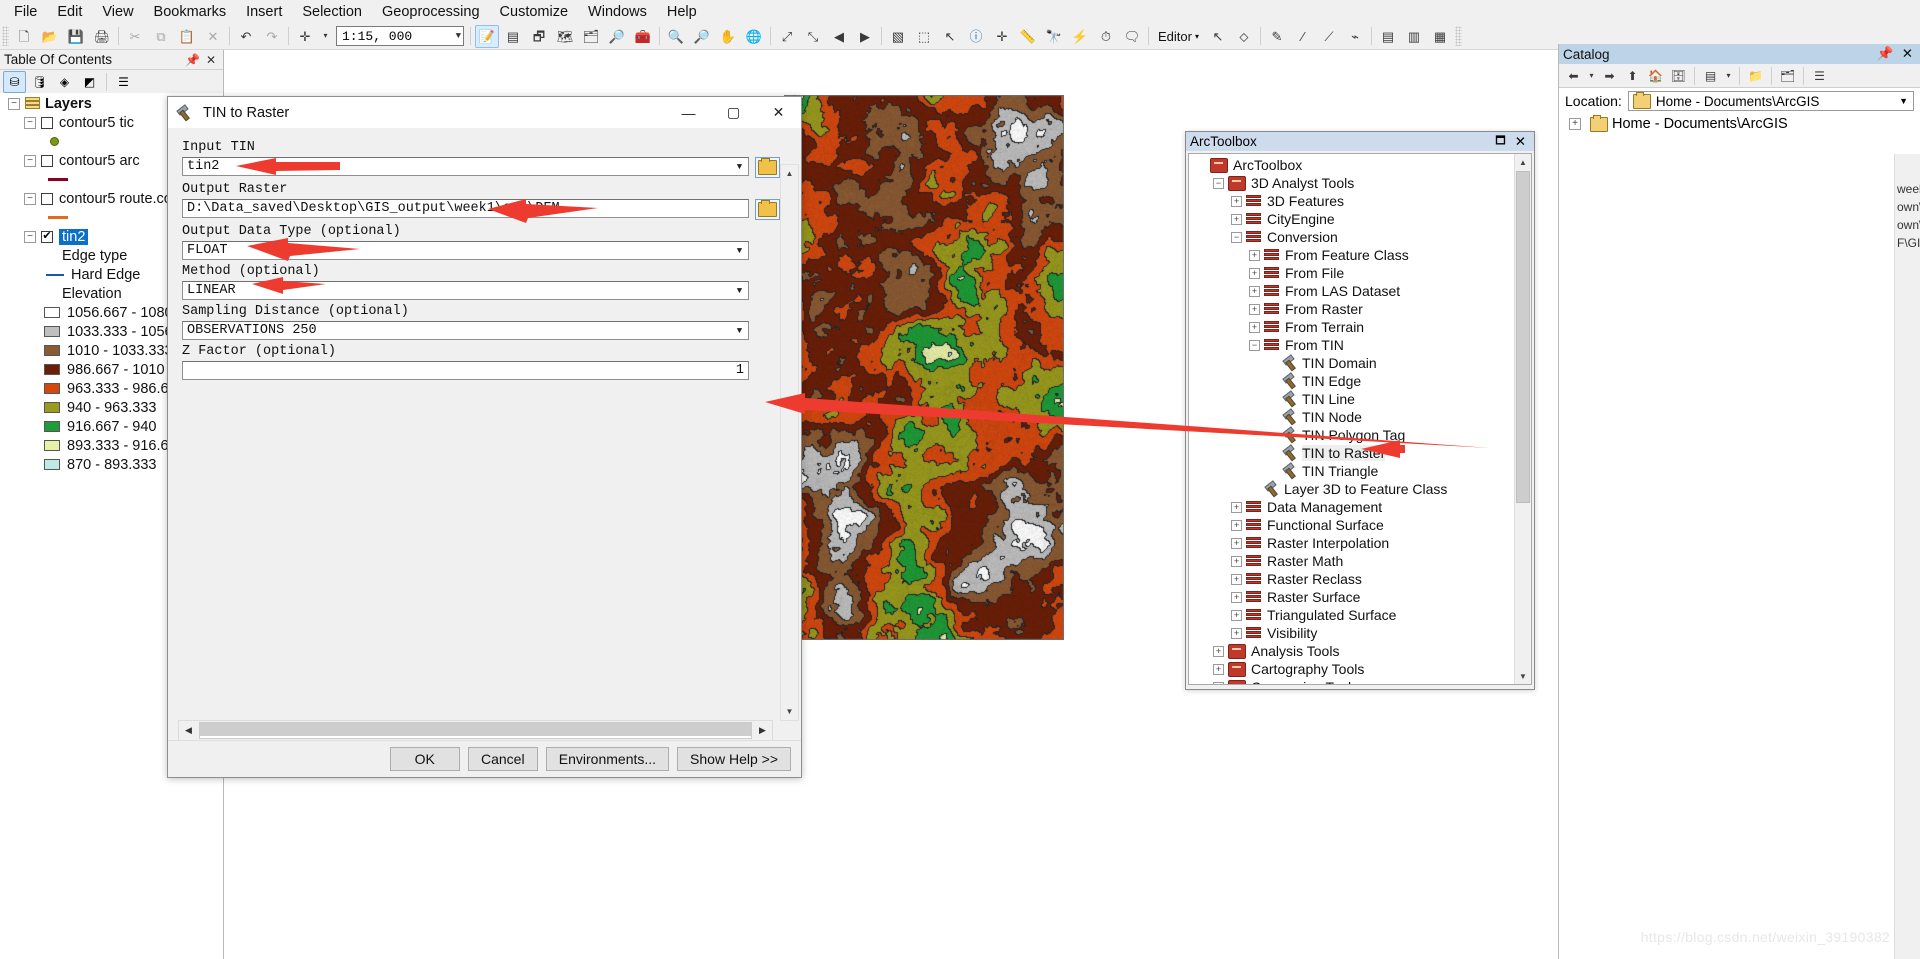 The height and width of the screenshot is (959, 1920). I want to click on zoom-out-fixed-icon: ⤡, so click(813, 36).